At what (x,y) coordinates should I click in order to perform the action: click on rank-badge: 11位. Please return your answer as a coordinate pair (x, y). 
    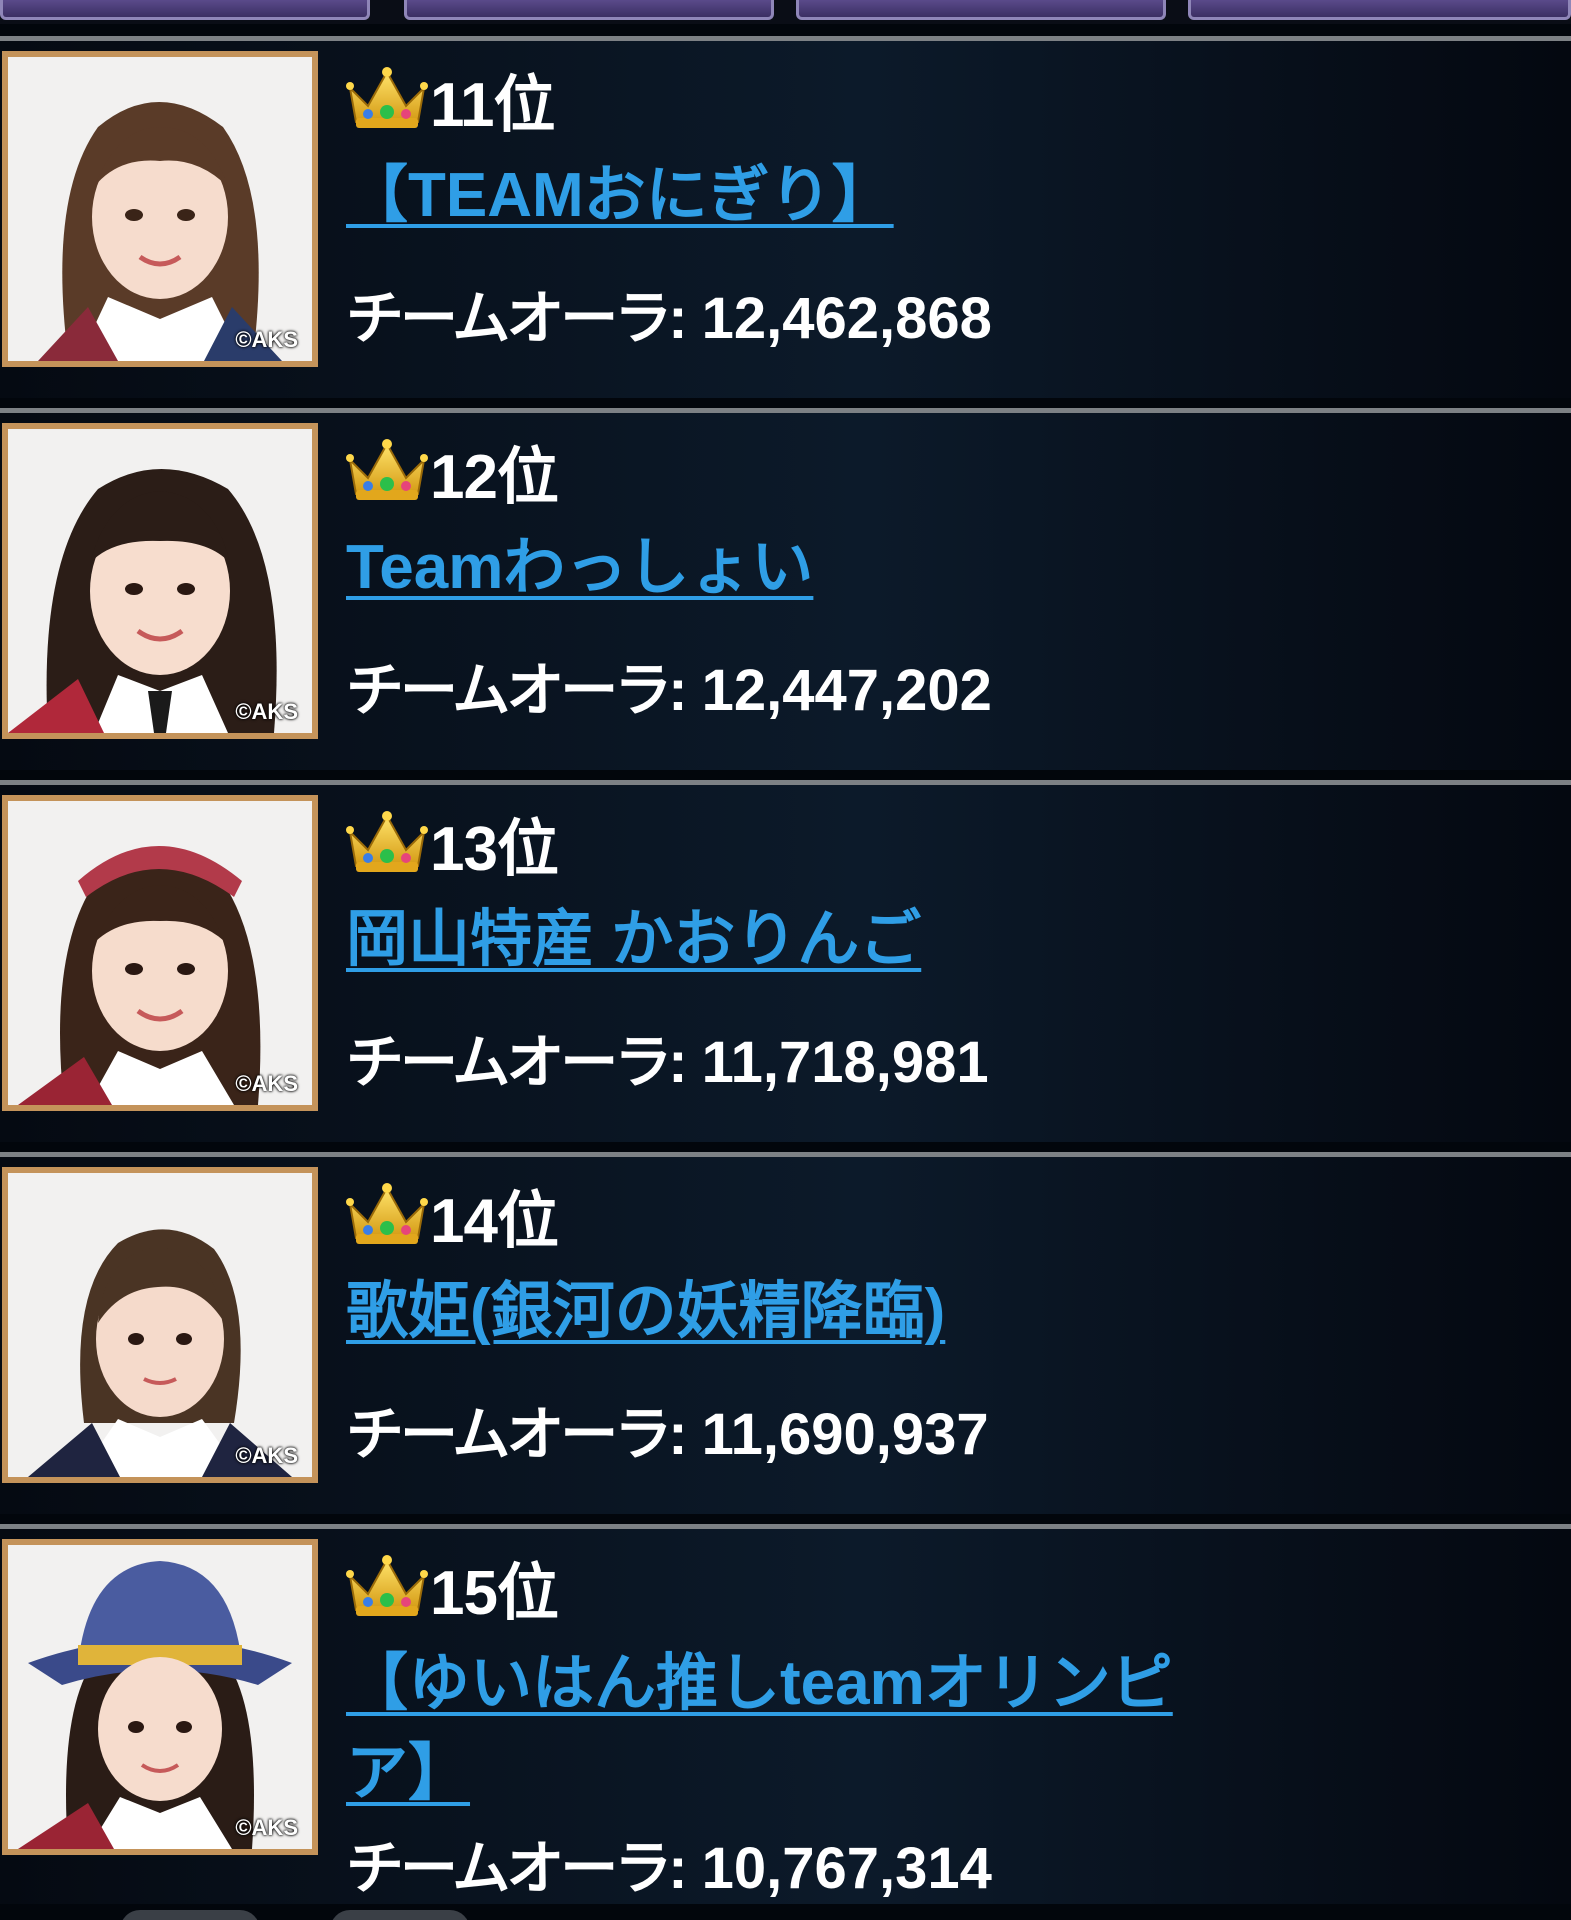
    Looking at the image, I should click on (451, 101).